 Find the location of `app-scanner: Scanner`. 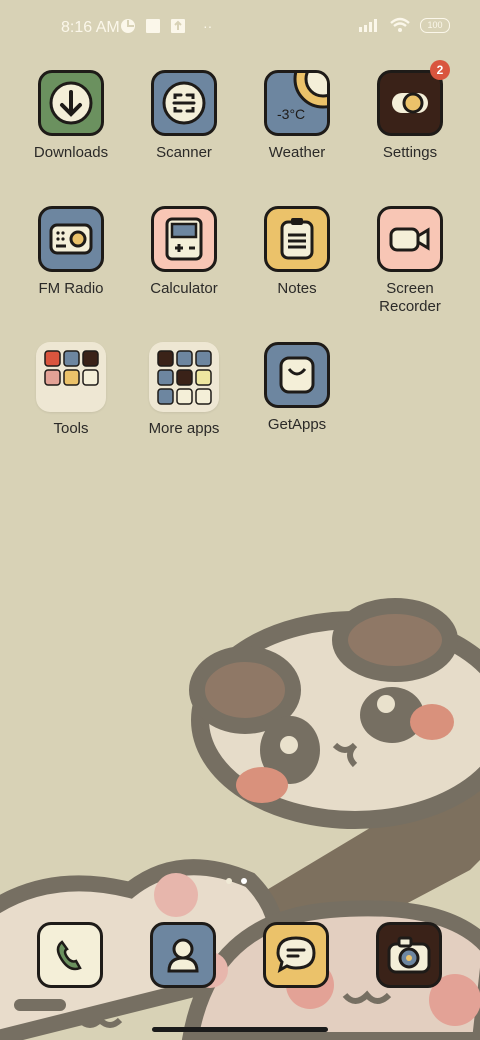

app-scanner: Scanner is located at coordinates (184, 116).